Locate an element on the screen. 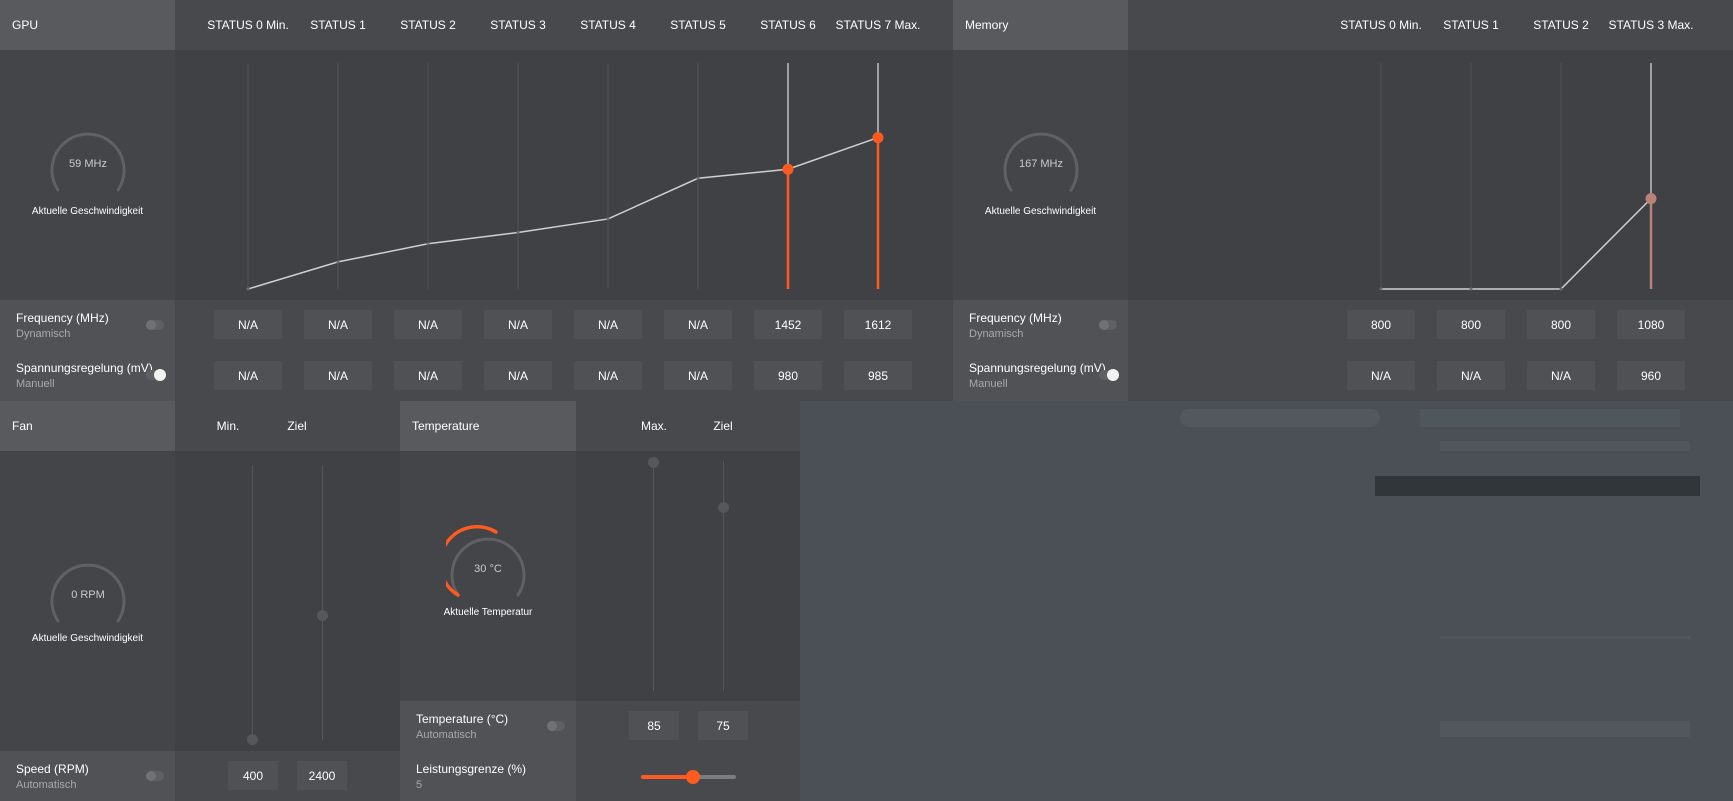 This screenshot has width=1733, height=801. memory-frequency-row-label: Frequency (MHz) Dynamisch is located at coordinates (1040, 325).